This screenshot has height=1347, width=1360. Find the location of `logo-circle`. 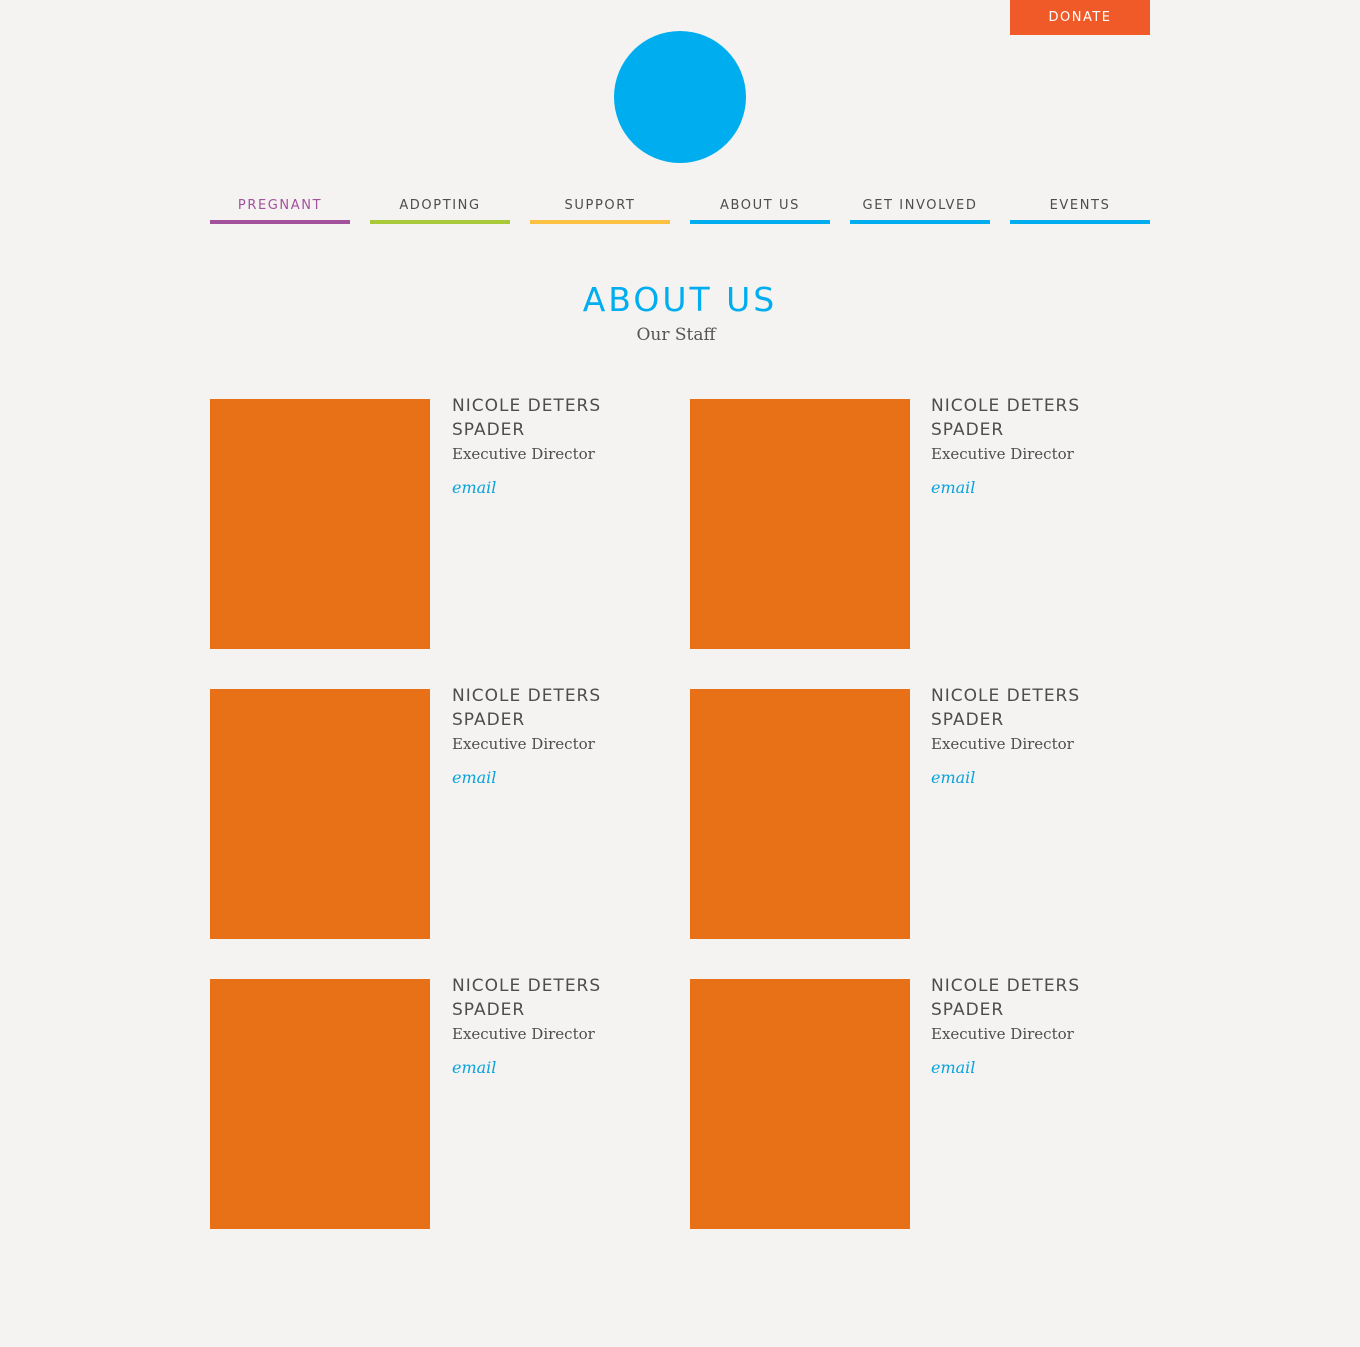

logo-circle is located at coordinates (680, 97).